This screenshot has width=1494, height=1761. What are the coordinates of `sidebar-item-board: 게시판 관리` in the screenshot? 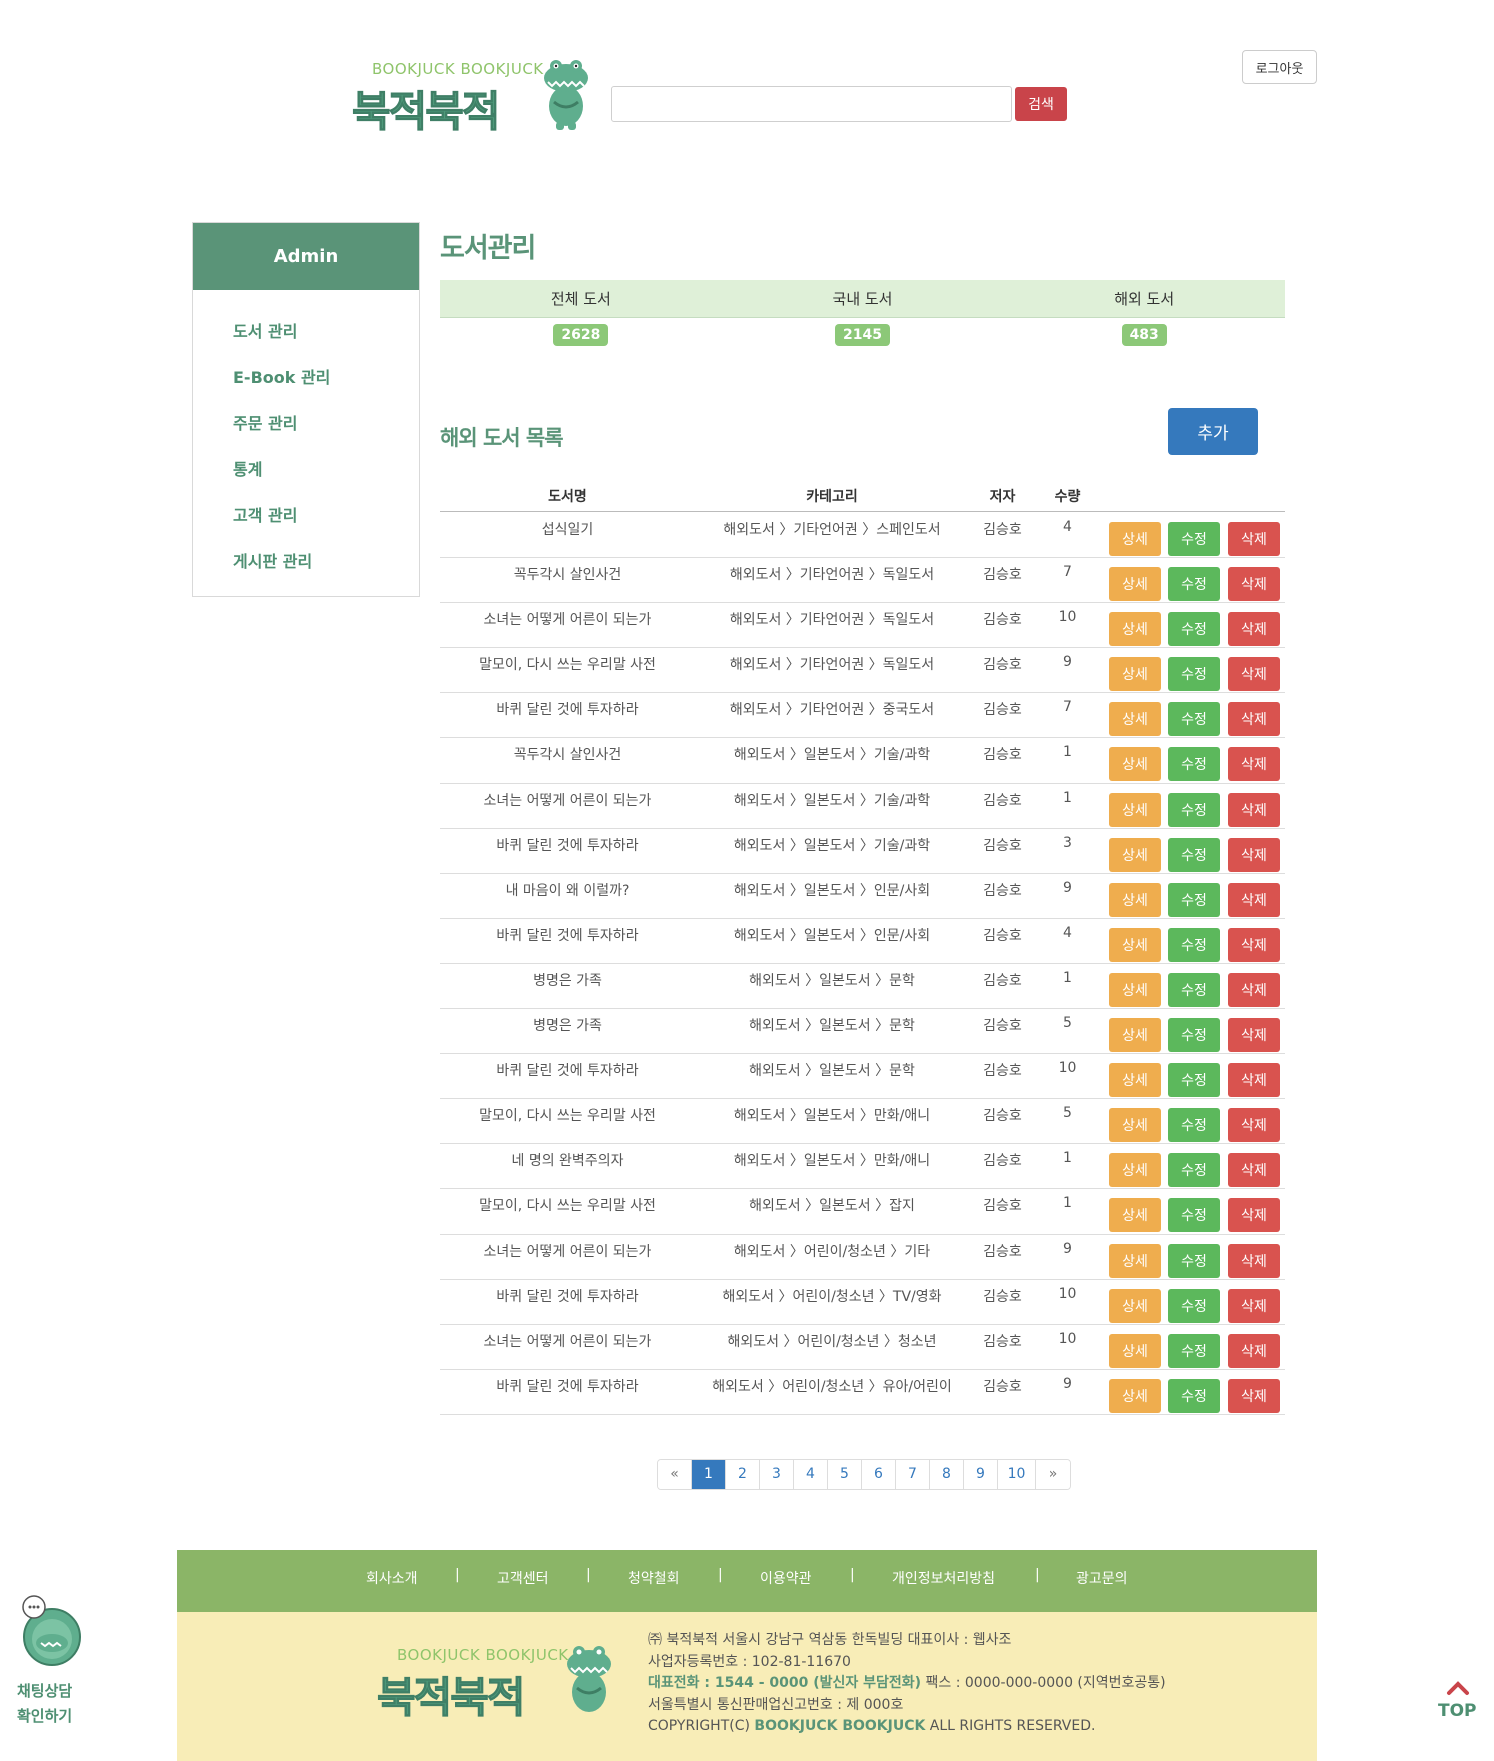 It's located at (272, 560).